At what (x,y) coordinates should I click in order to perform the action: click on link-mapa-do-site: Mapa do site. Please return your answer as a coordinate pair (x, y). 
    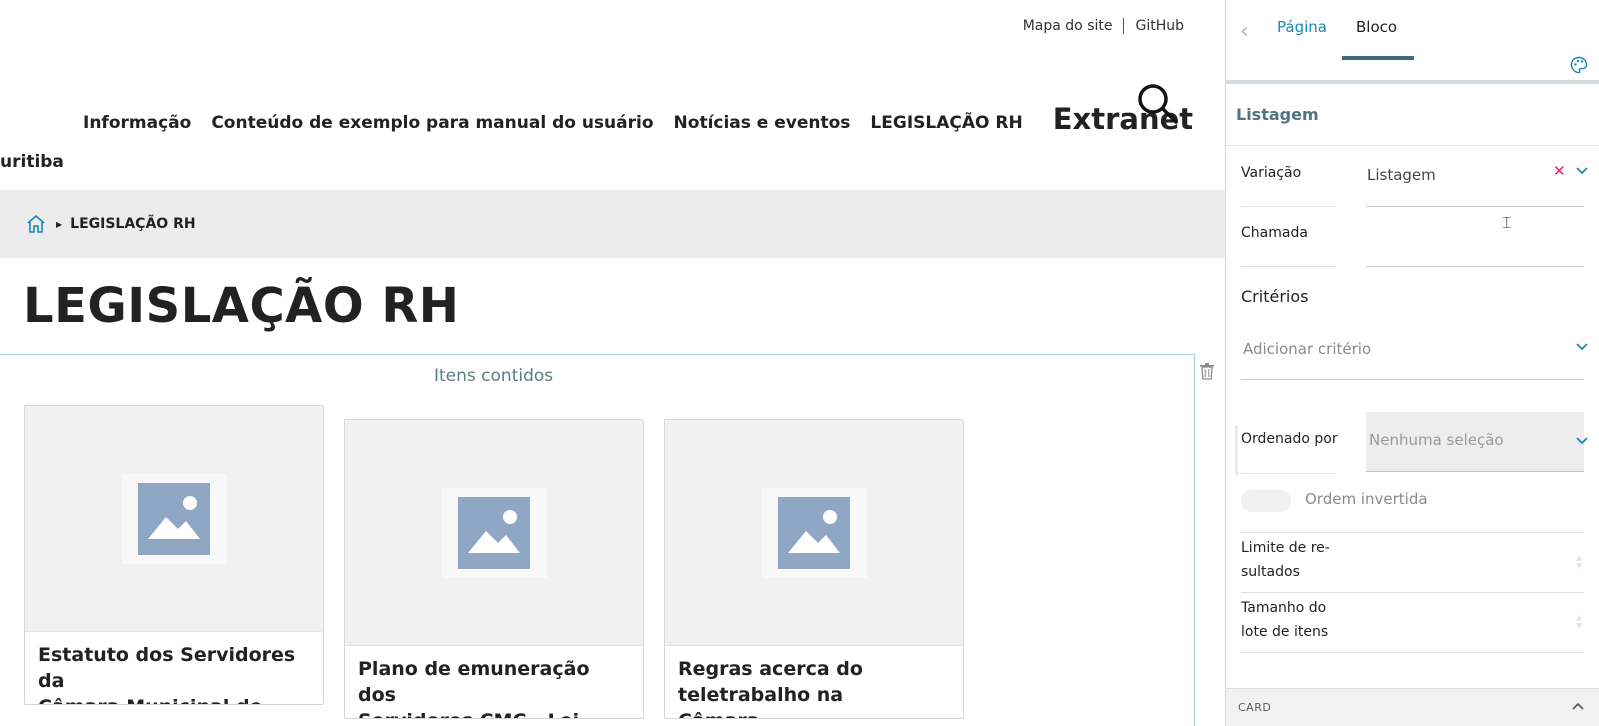
    Looking at the image, I should click on (1068, 26).